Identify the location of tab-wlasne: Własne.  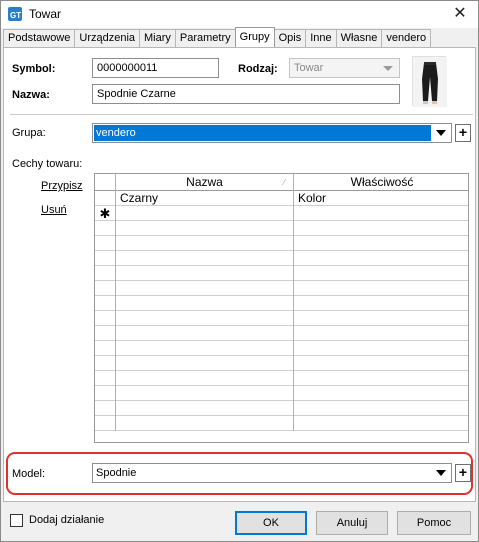
(359, 38).